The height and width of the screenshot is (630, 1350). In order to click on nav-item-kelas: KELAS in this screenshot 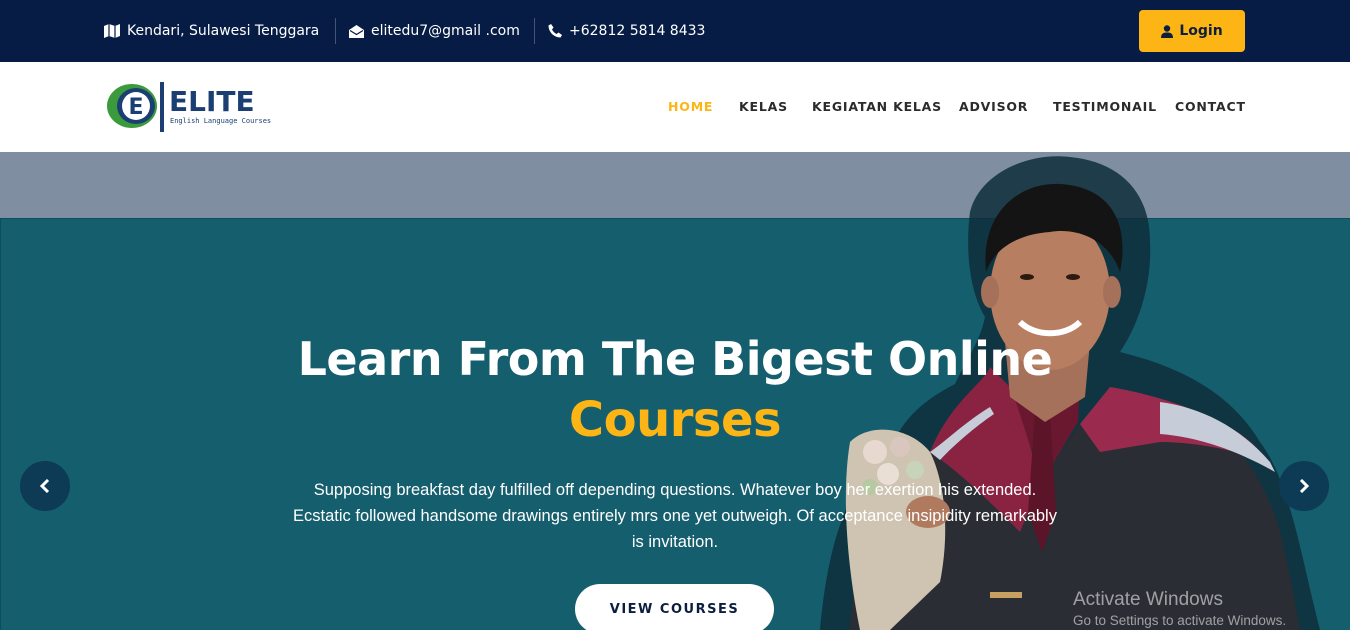, I will do `click(763, 106)`.